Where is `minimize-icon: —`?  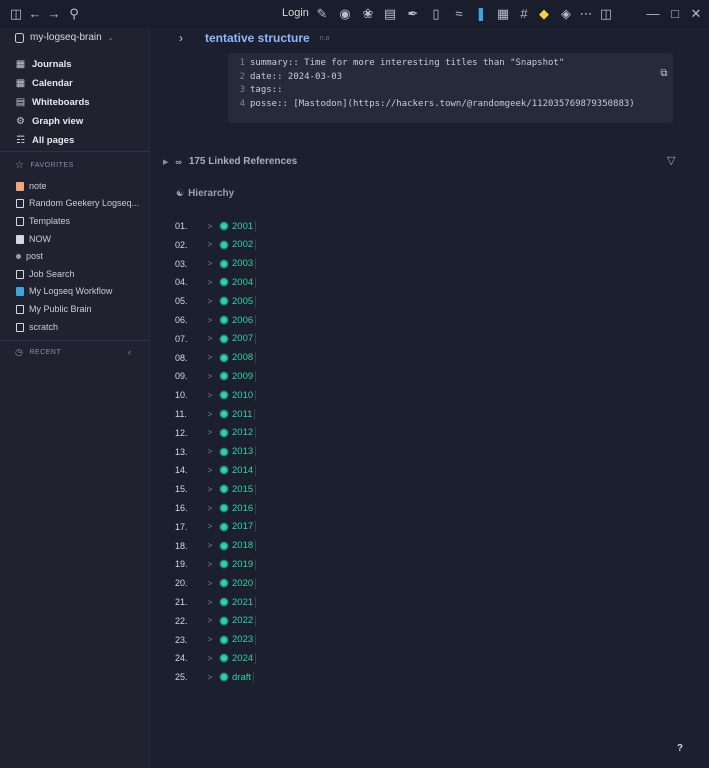
minimize-icon: — is located at coordinates (653, 14).